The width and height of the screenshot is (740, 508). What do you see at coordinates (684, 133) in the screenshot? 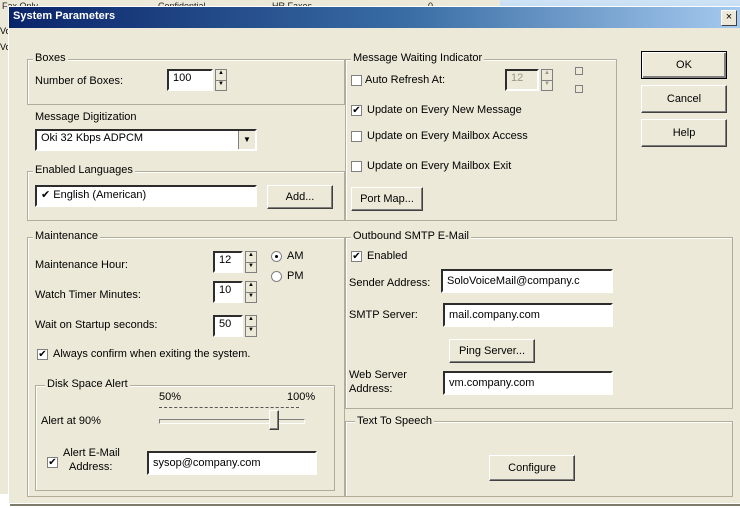
I see `help-button: Help` at bounding box center [684, 133].